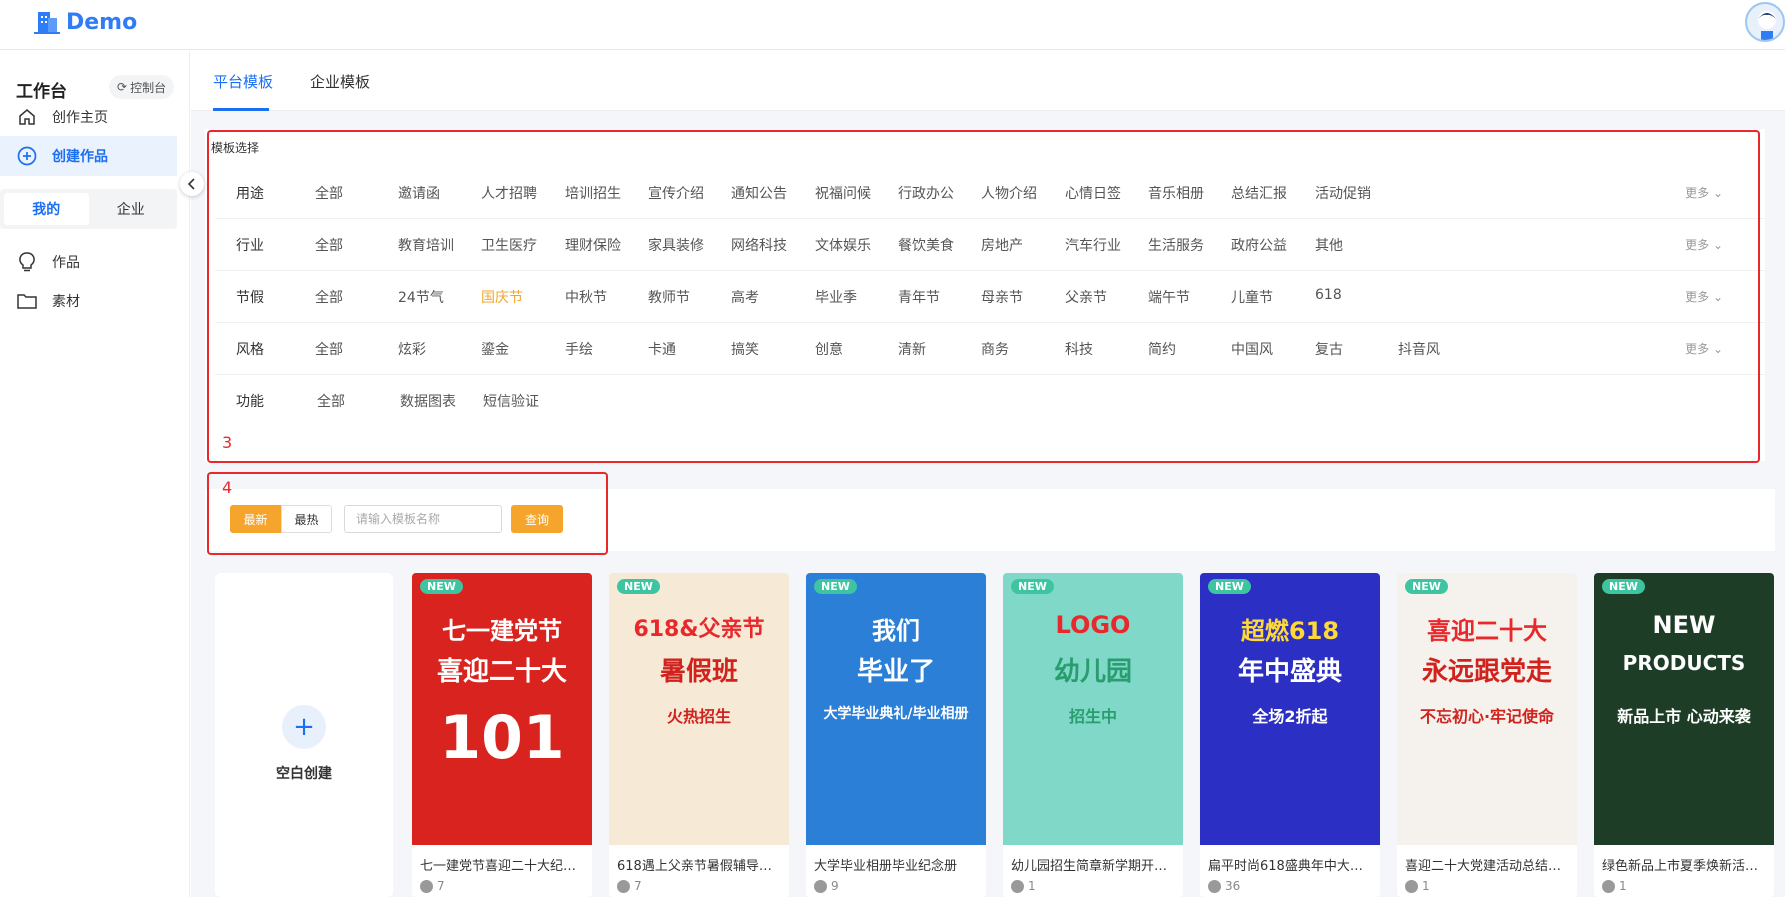  I want to click on segment-enterprise: 企业, so click(131, 209).